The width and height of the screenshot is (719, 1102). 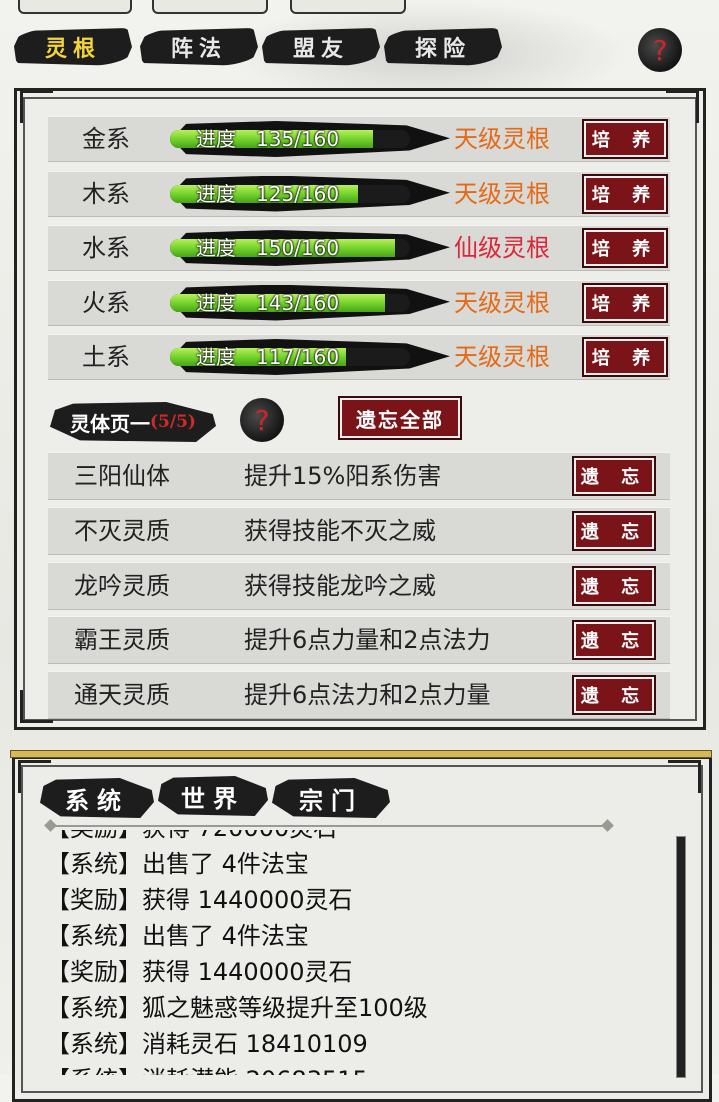 I want to click on chat-panel-gold-border, so click(x=361, y=754).